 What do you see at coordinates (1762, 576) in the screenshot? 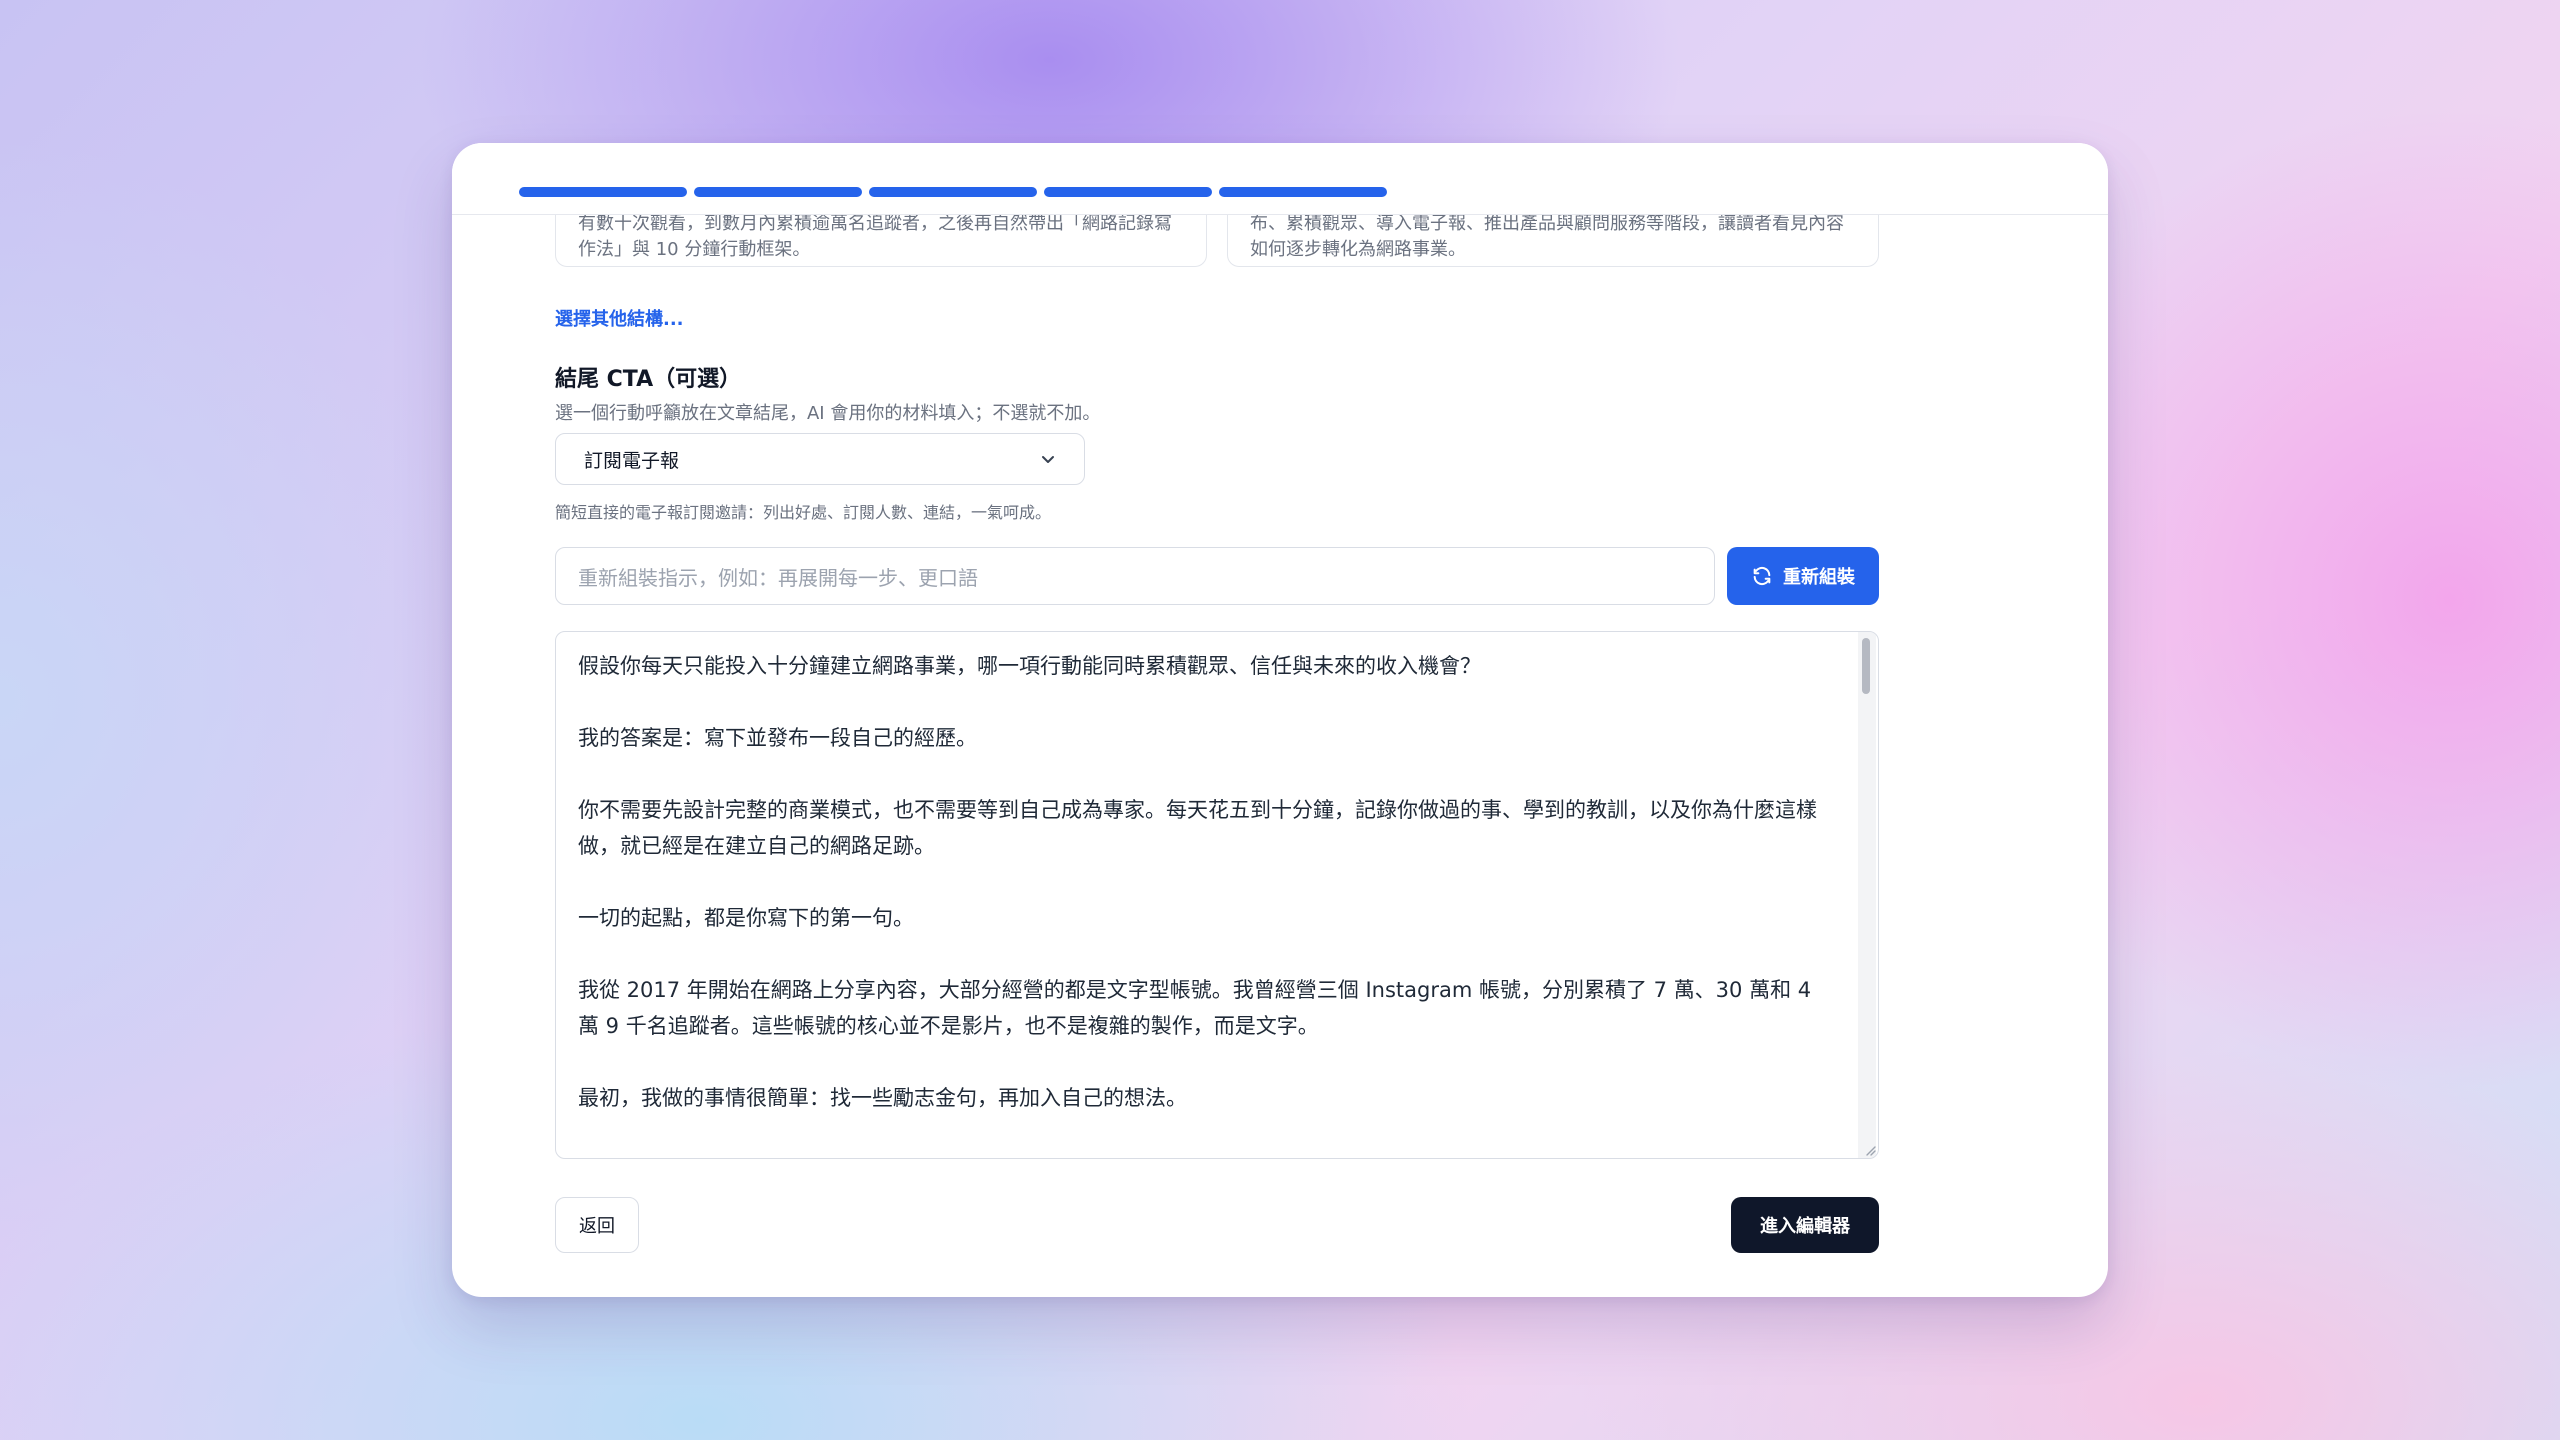
I see `refresh-icon` at bounding box center [1762, 576].